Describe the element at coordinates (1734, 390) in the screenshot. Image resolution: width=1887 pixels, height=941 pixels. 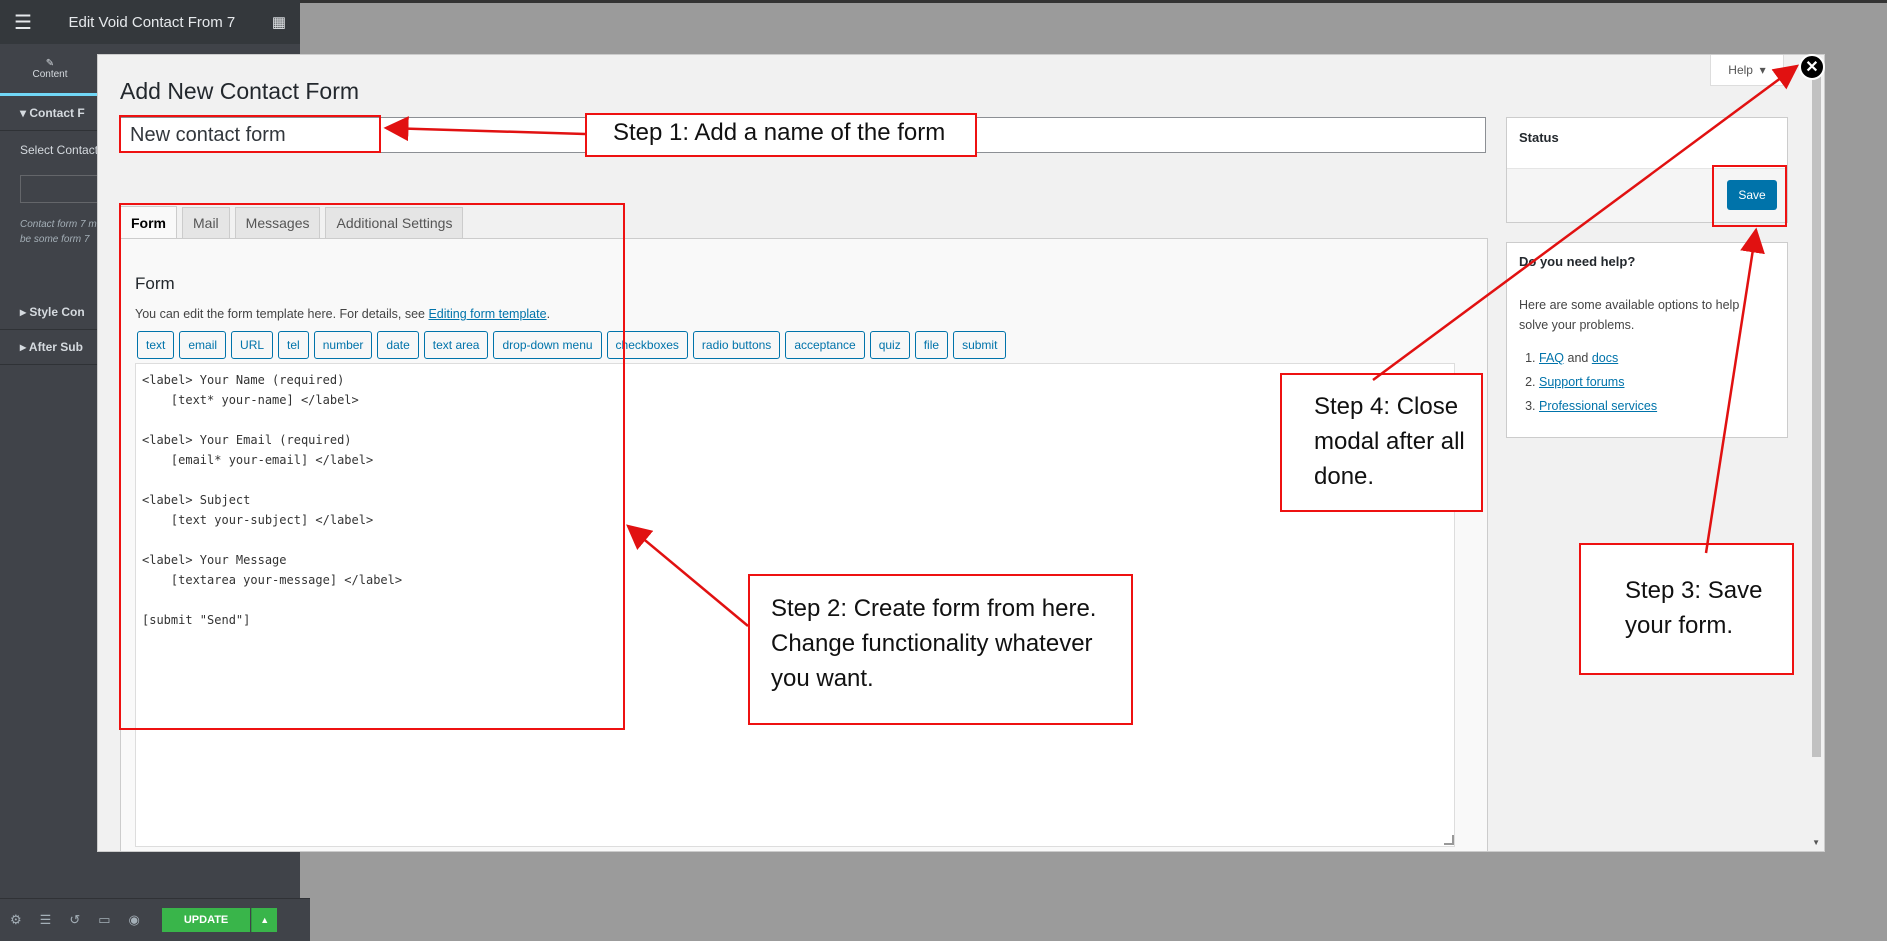
I see `step3-arrow` at that location.